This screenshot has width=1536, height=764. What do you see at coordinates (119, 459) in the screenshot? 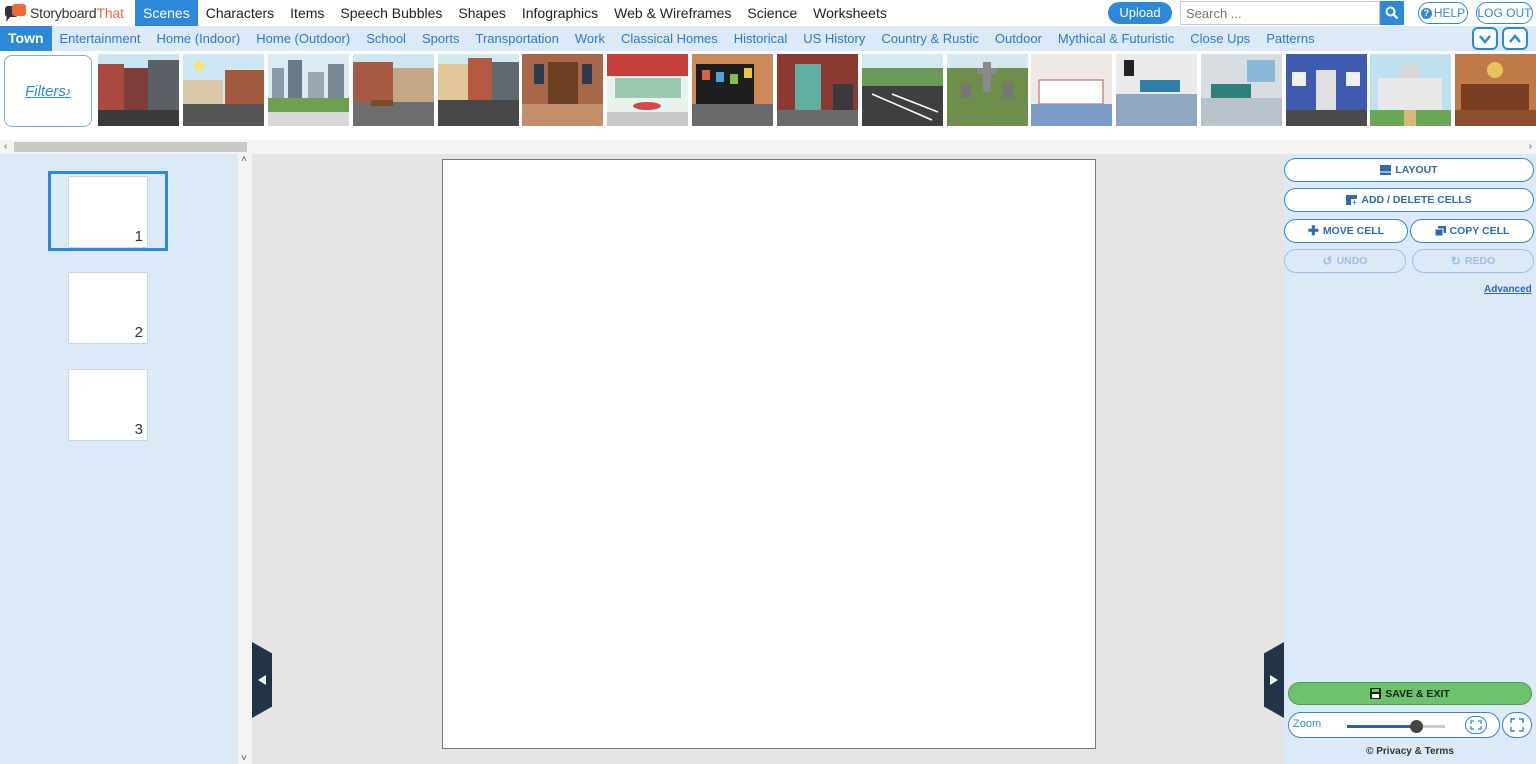
I see `cell-list-panel: 1 2 3` at bounding box center [119, 459].